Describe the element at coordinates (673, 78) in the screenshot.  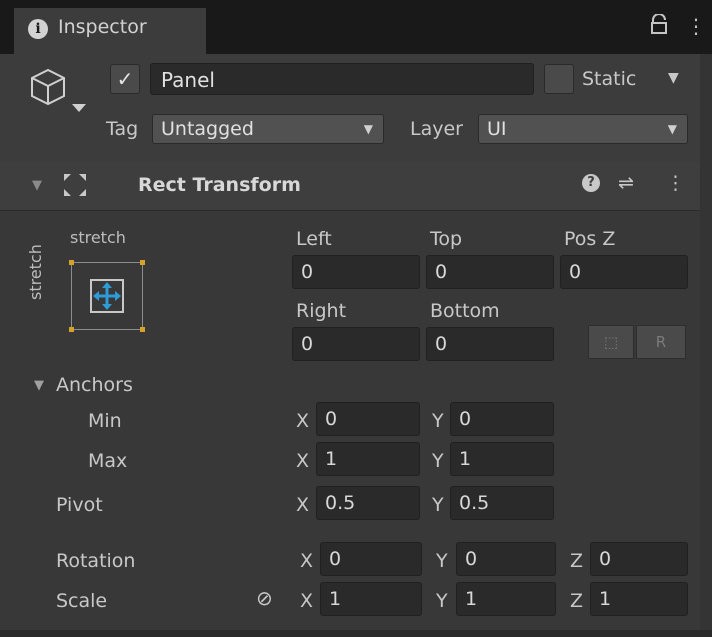
I see `static-dropdown-arrow: ▼` at that location.